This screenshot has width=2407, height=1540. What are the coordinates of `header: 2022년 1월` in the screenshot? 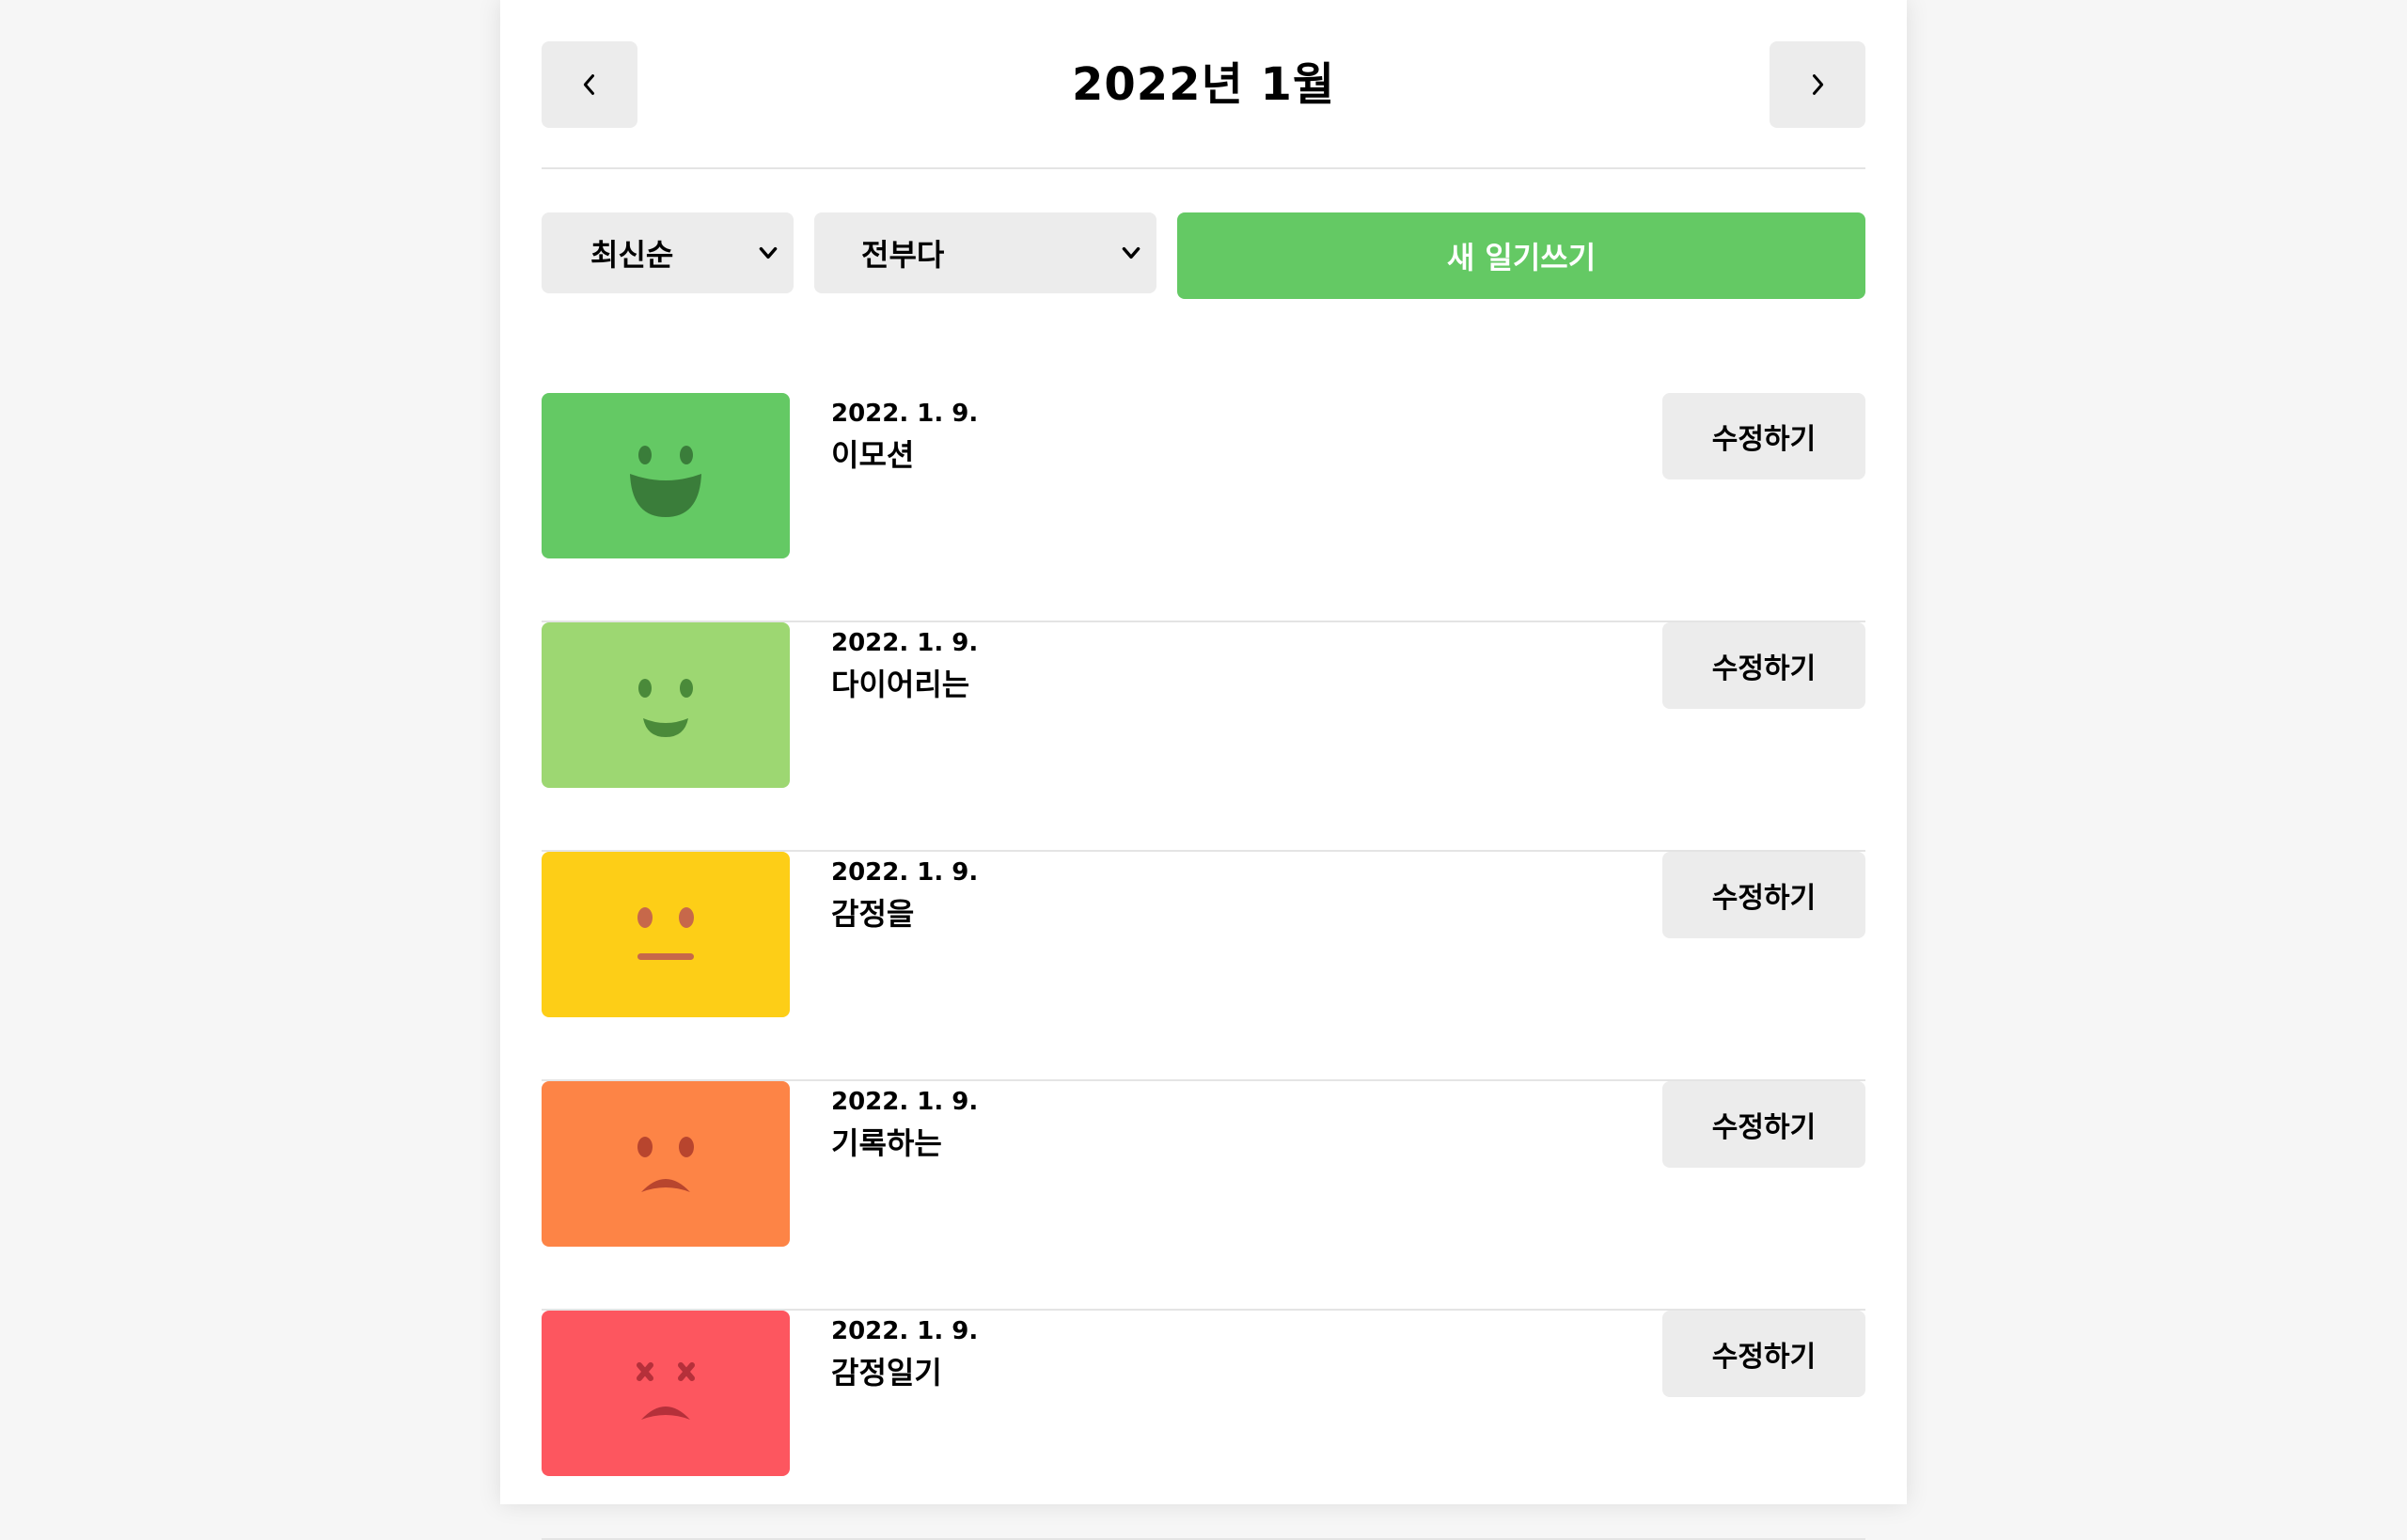 It's located at (1203, 85).